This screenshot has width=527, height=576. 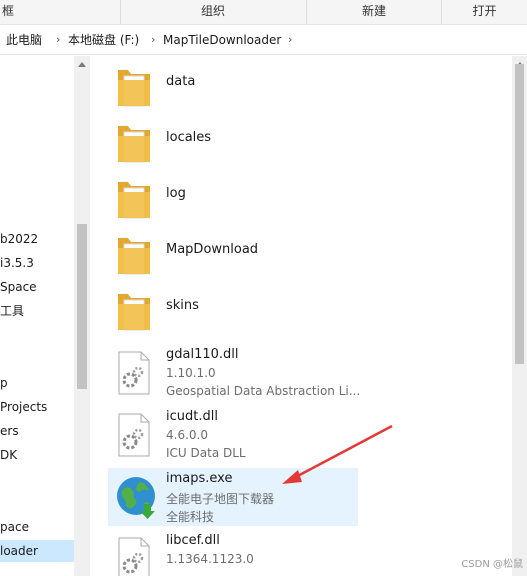 I want to click on ribbon-group-1: 框, so click(x=60, y=12).